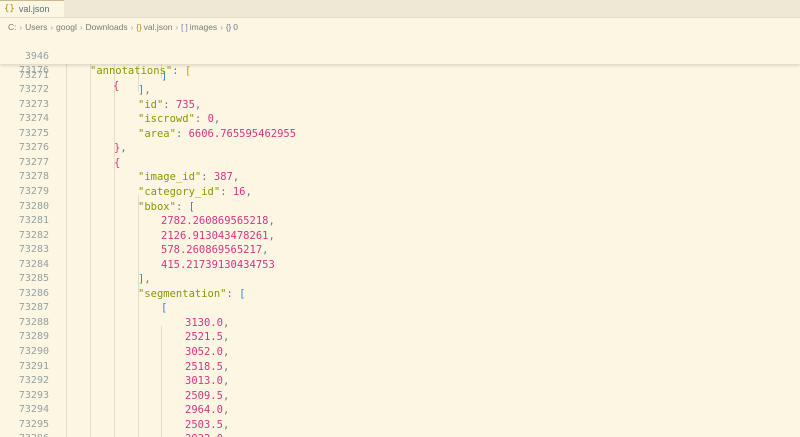  I want to click on code-text: "id": 735,, so click(170, 104).